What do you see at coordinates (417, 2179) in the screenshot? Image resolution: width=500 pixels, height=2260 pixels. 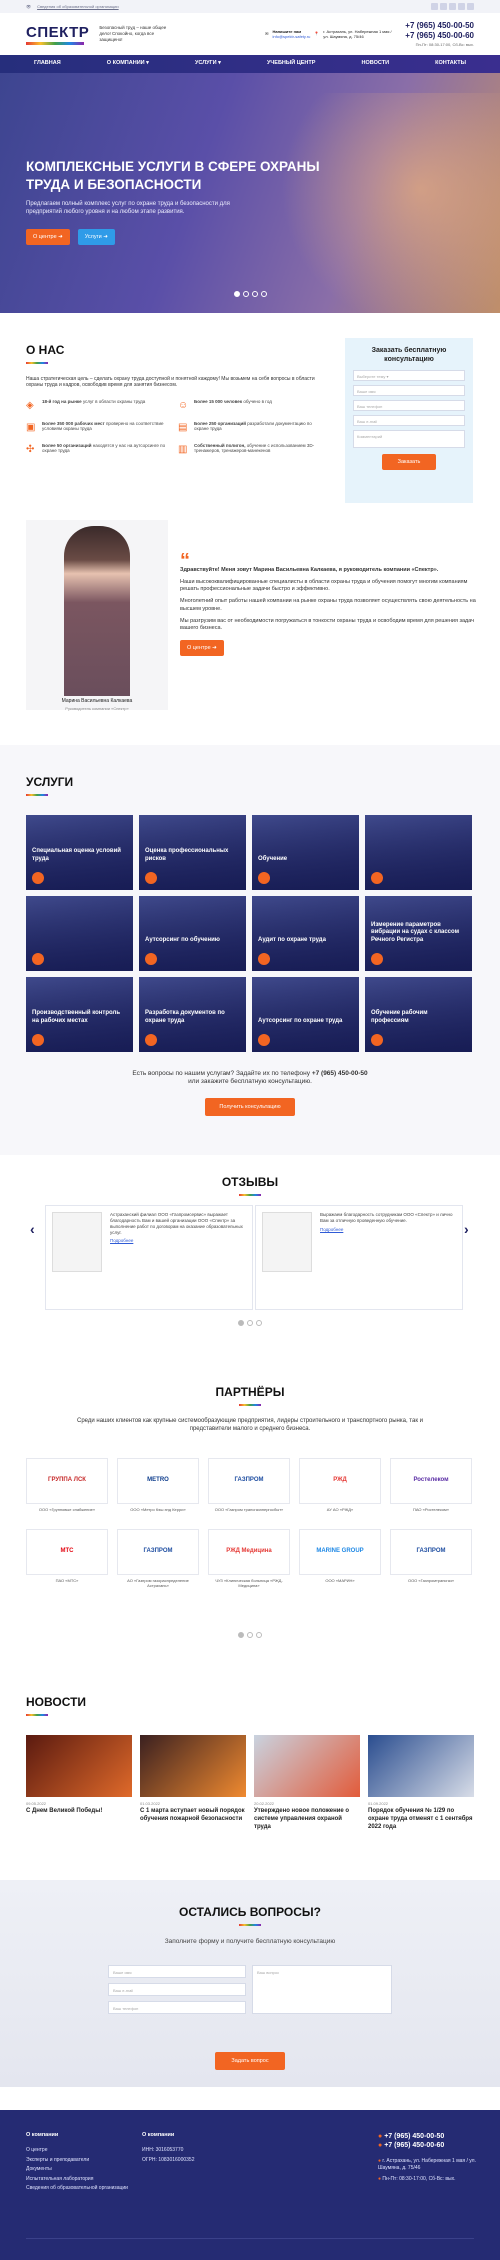 I see `footer-hours: ● Пн-Пт: 08:30-17:00, Сб-Вс: вых.` at bounding box center [417, 2179].